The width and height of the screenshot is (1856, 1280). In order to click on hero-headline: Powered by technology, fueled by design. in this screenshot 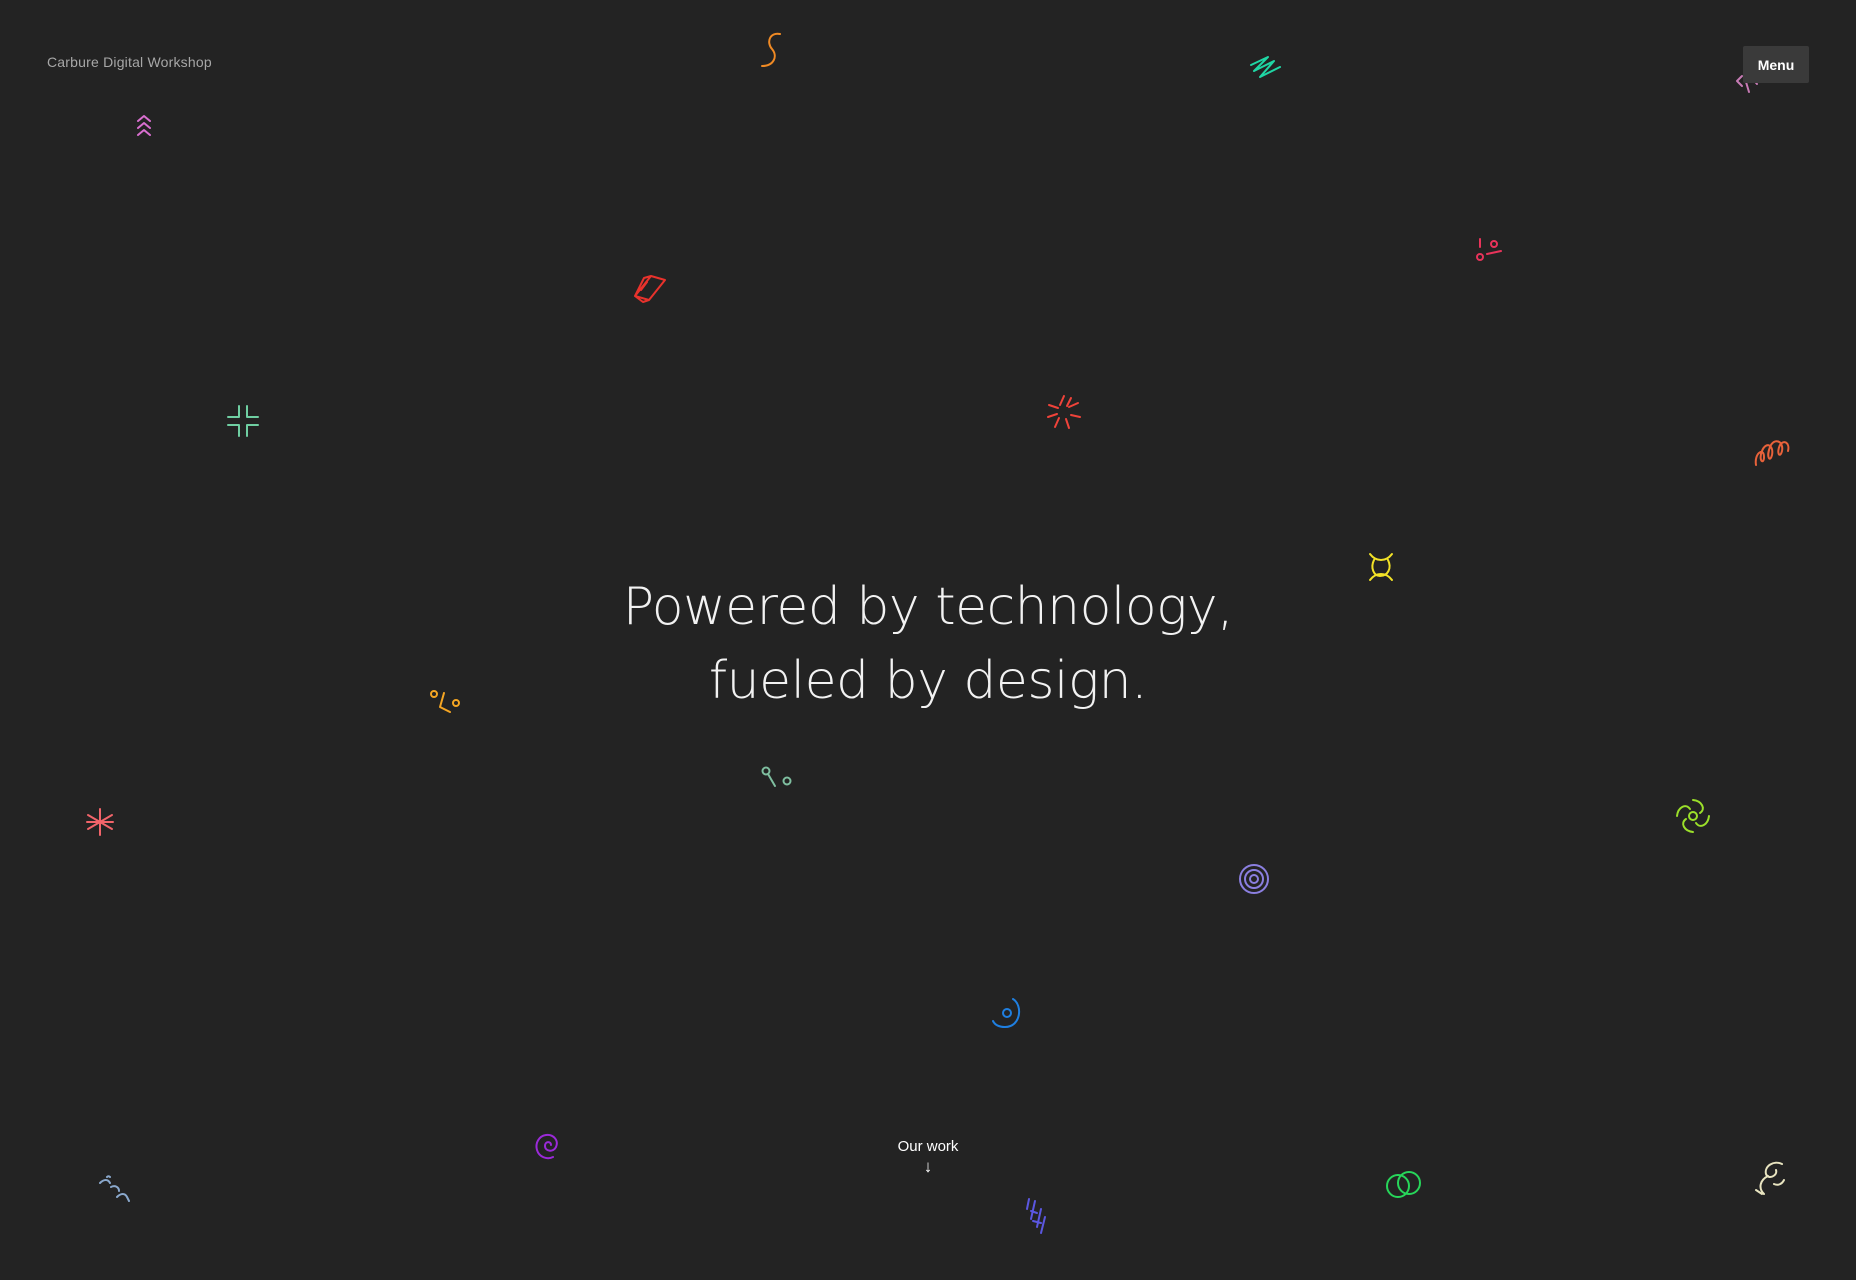, I will do `click(928, 644)`.